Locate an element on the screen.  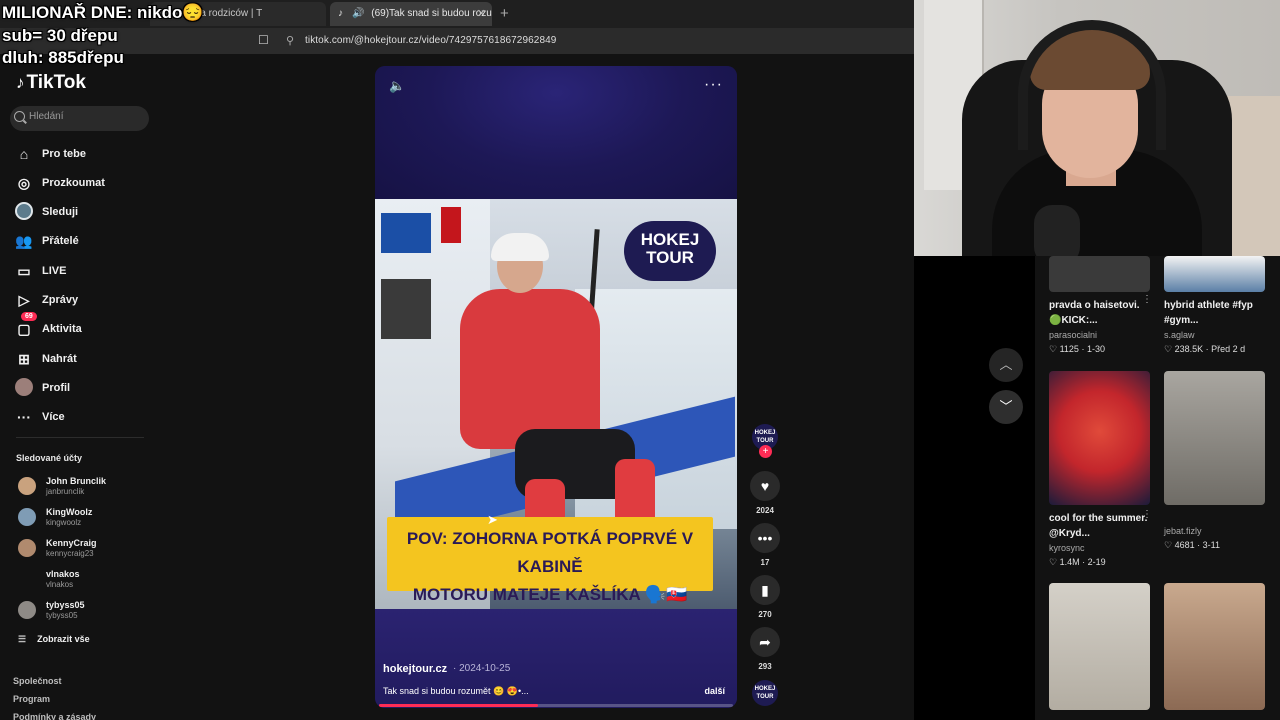
nav-prozkoumat: ◎ Prozkoumat is located at coordinates (84, 183).